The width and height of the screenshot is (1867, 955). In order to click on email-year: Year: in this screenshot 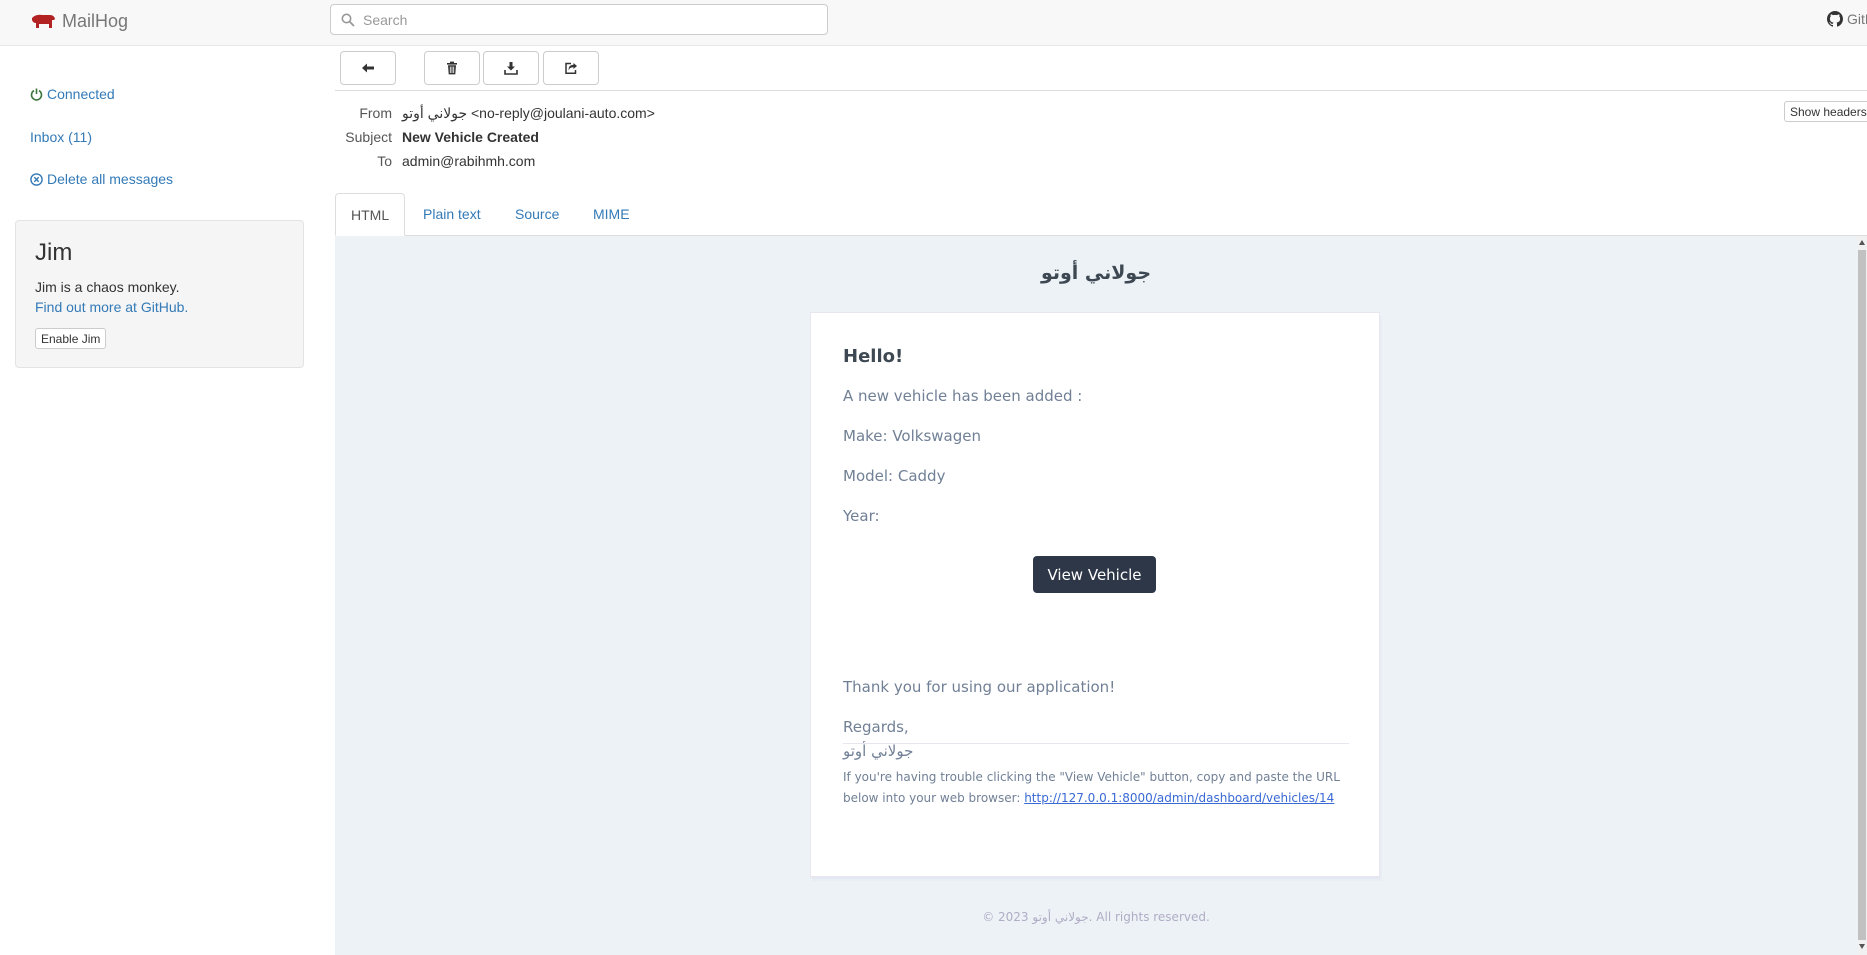, I will do `click(861, 516)`.